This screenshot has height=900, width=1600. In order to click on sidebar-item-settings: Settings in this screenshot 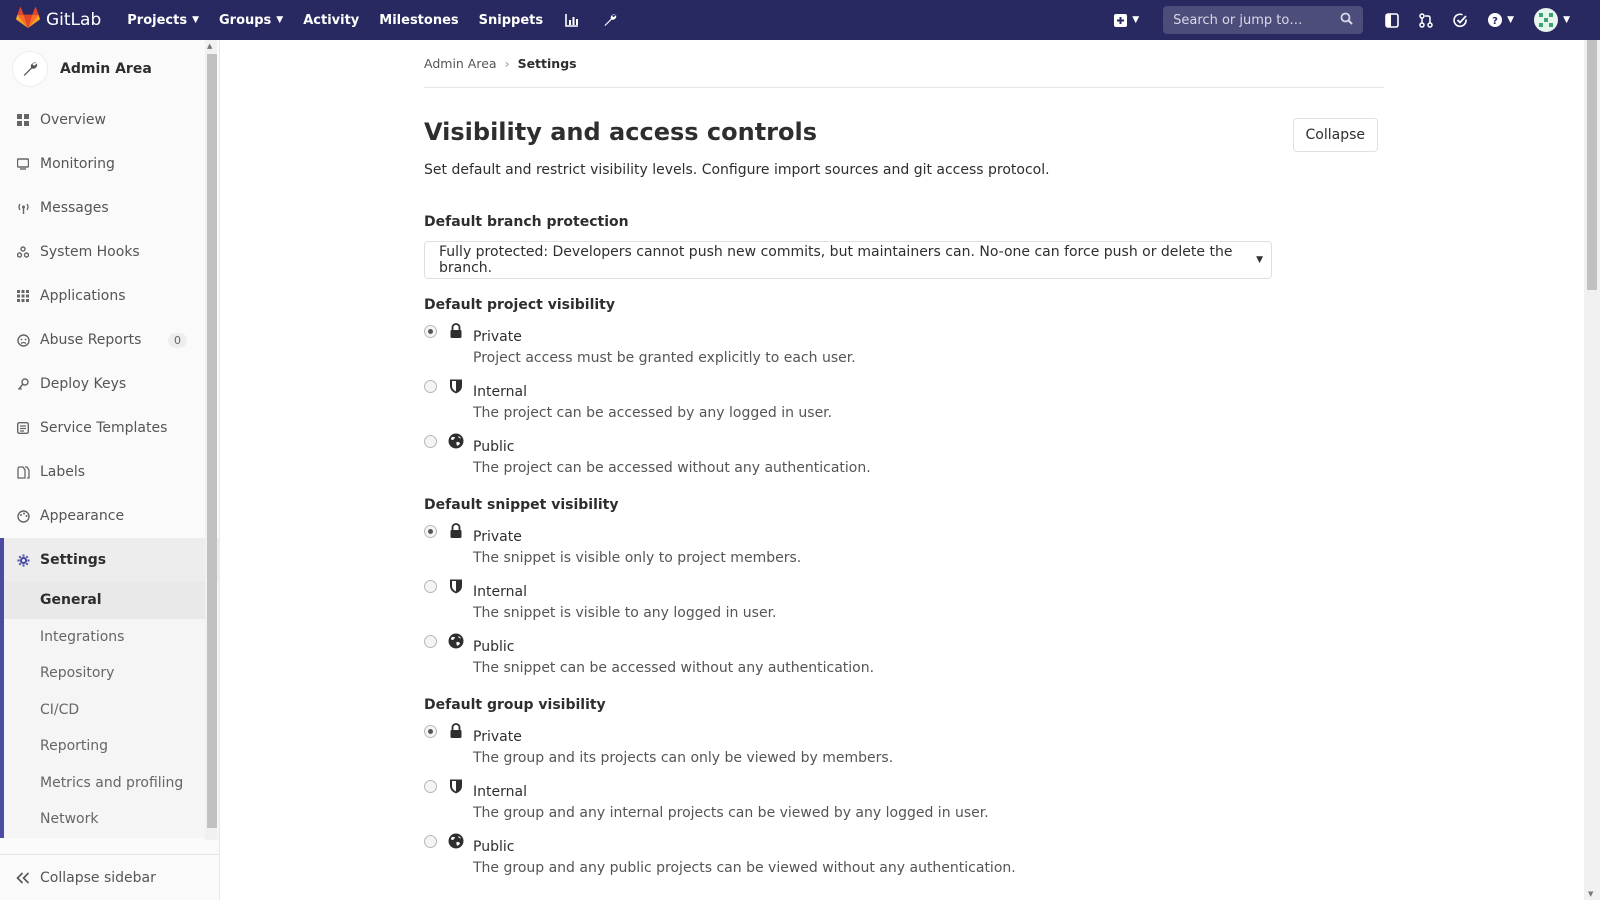, I will do `click(109, 560)`.